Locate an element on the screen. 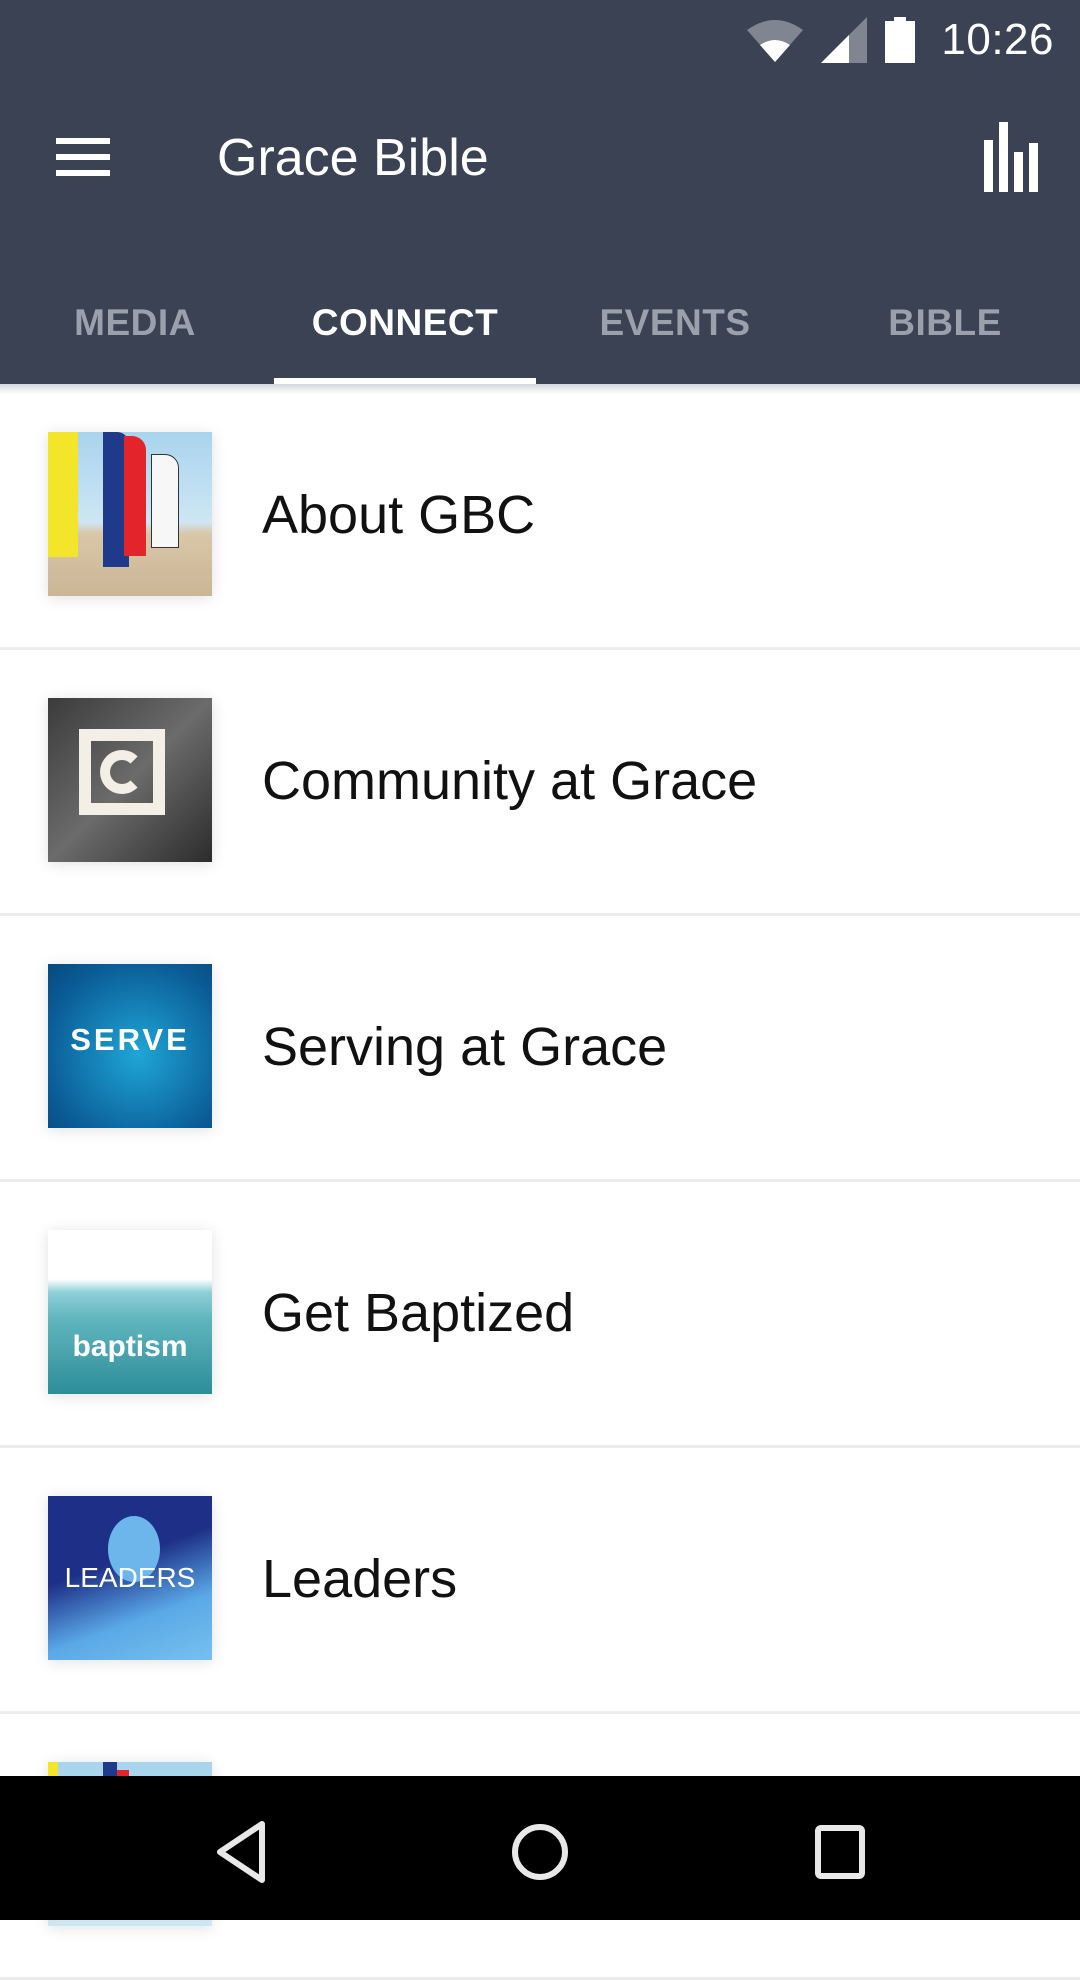 This screenshot has height=1980, width=1080. list-item-label: Serving at Grace is located at coordinates (465, 1047).